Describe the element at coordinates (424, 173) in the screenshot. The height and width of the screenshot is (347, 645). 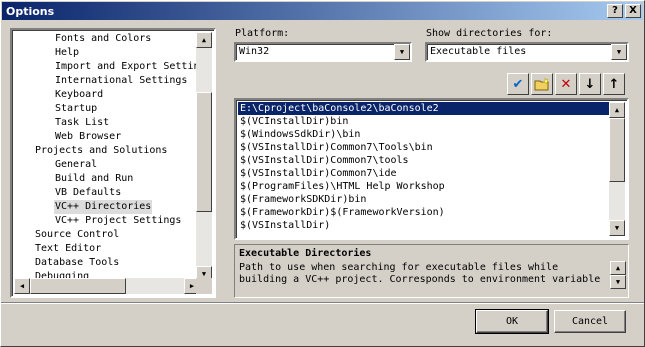
I see `directory-item: $(VSInstallDir)Common7\ide` at that location.